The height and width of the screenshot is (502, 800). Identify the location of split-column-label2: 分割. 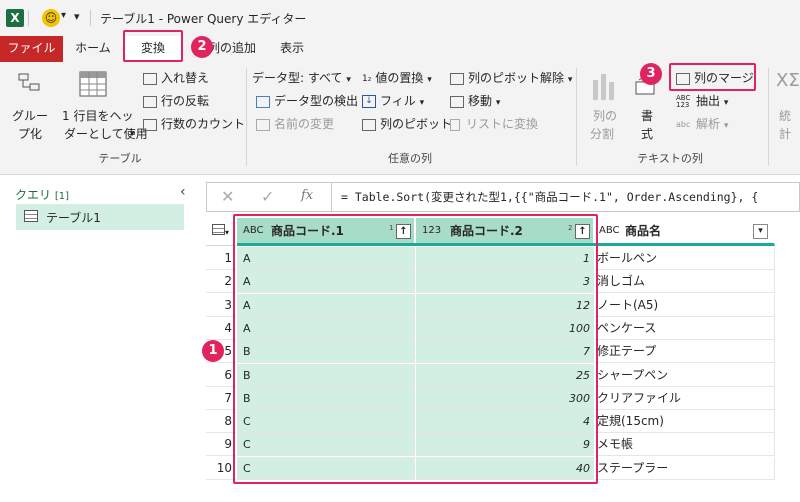
(602, 134).